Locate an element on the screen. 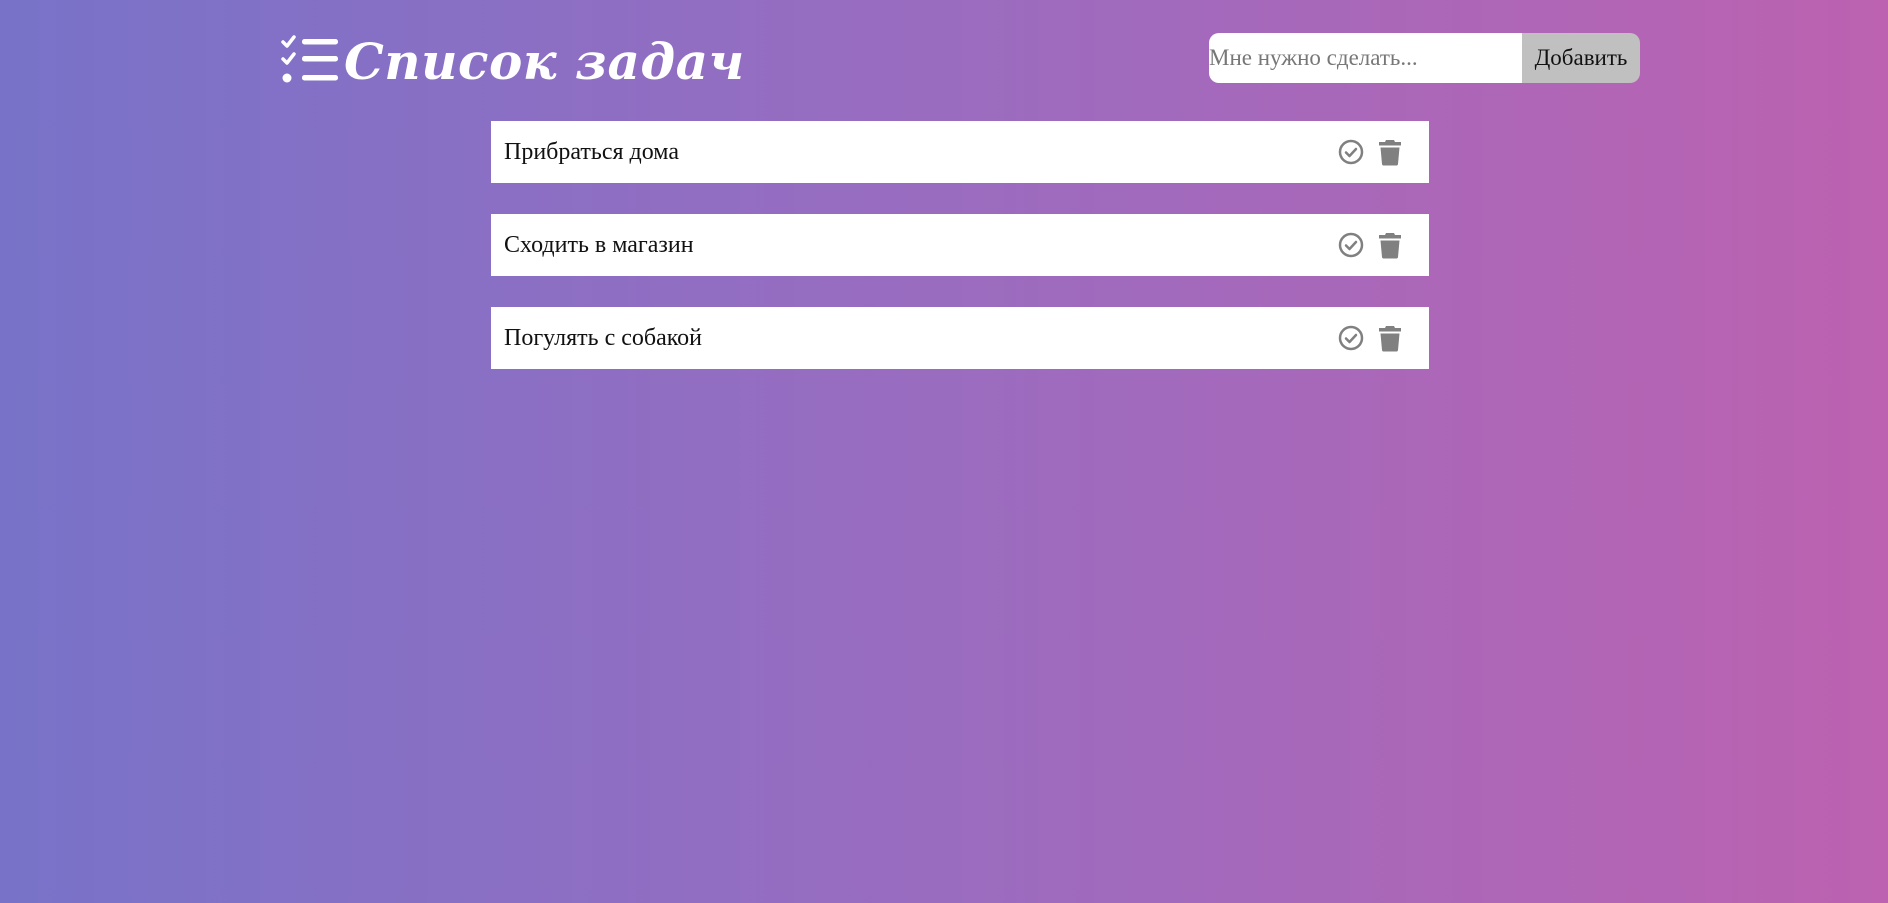  task-item: Погулять с собакой is located at coordinates (960, 338).